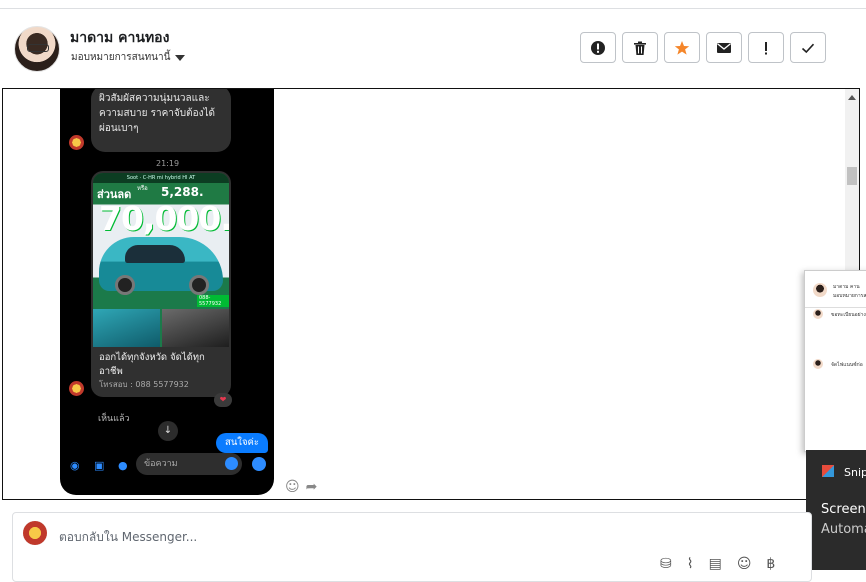  Describe the element at coordinates (223, 400) in the screenshot. I see `heart-reaction-icon: ❤` at that location.